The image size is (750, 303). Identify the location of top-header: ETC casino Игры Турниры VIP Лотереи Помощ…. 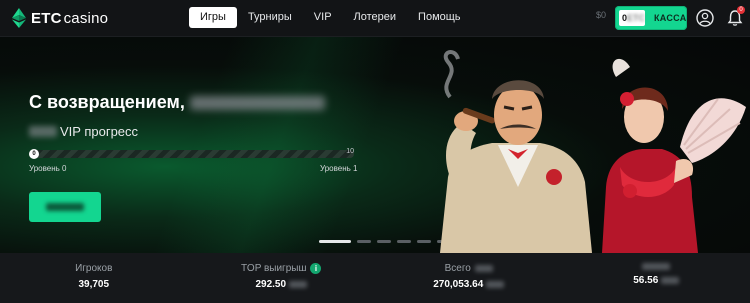
(375, 18).